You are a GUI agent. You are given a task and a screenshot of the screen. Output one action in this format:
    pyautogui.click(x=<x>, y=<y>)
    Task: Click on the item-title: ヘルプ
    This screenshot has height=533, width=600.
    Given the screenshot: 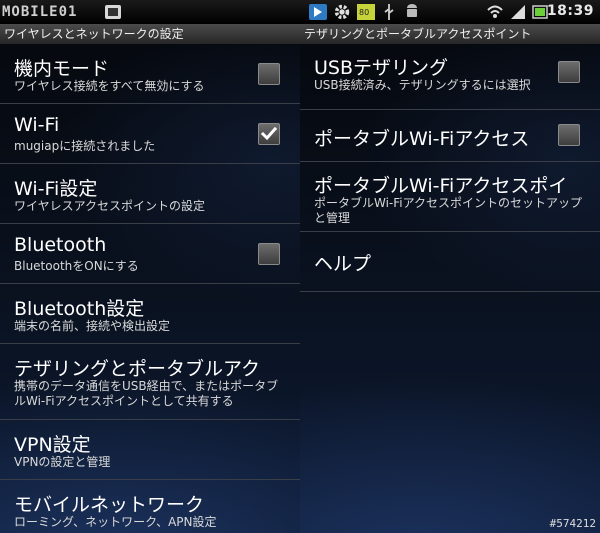 What is the action you would take?
    pyautogui.click(x=343, y=264)
    